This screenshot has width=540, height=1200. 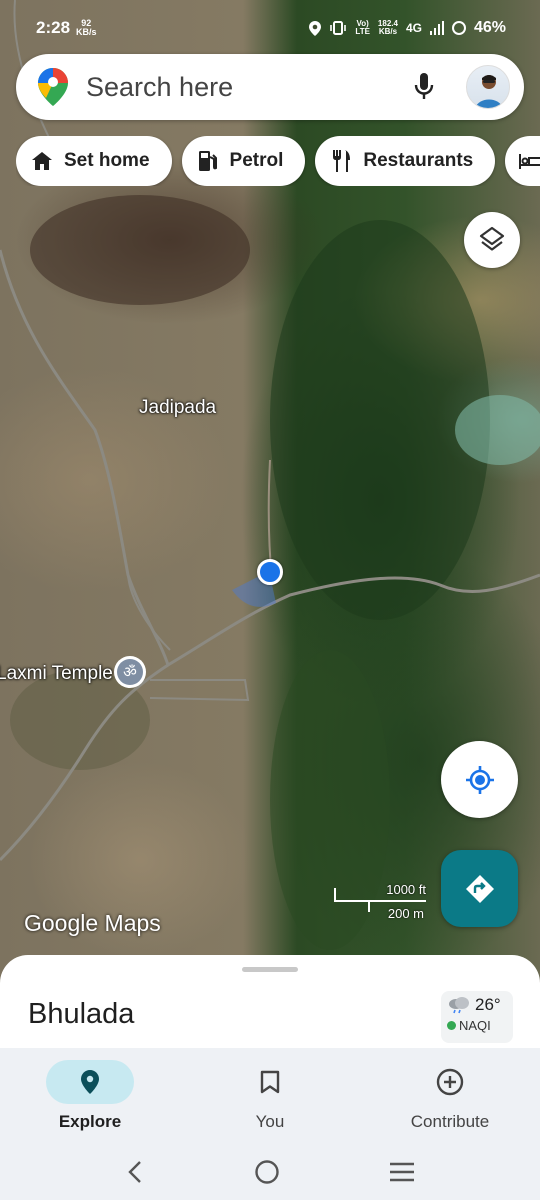 What do you see at coordinates (380, 901) in the screenshot?
I see `scale-bar` at bounding box center [380, 901].